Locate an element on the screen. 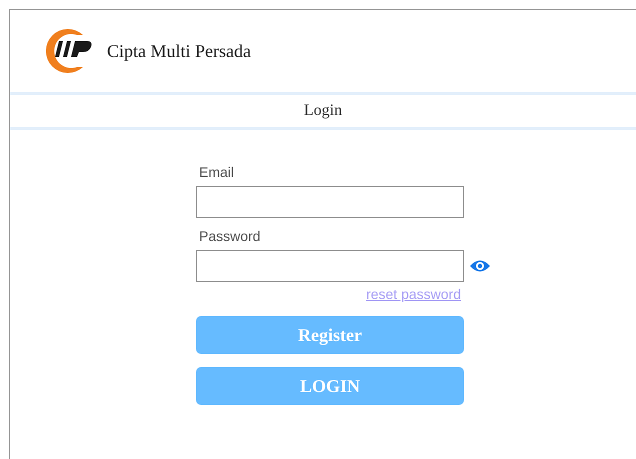 The width and height of the screenshot is (636, 459). login-button: LOGIN is located at coordinates (330, 386).